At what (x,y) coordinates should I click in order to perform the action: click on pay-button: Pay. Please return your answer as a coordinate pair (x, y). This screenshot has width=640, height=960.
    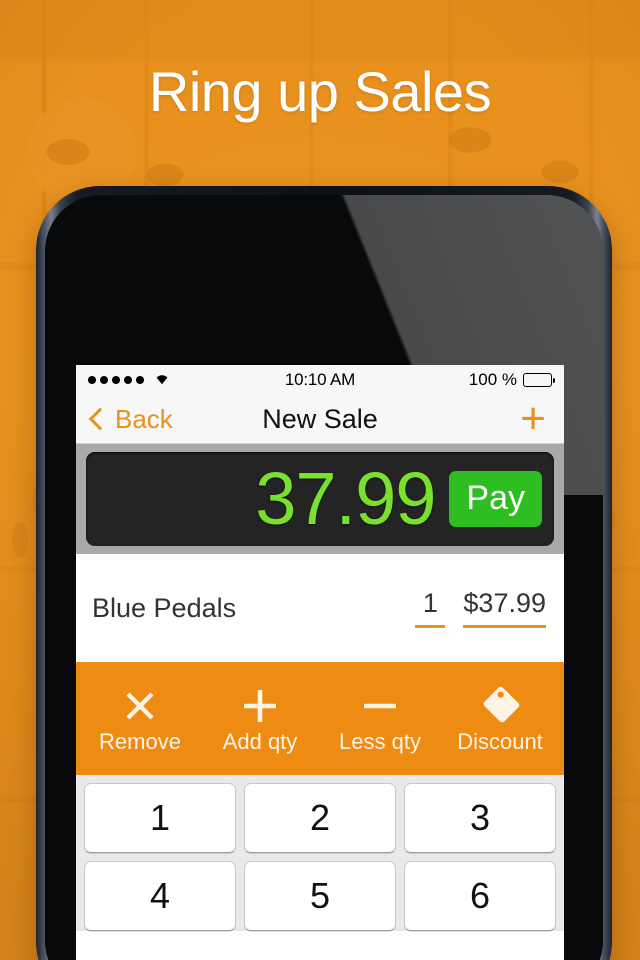
    Looking at the image, I should click on (495, 499).